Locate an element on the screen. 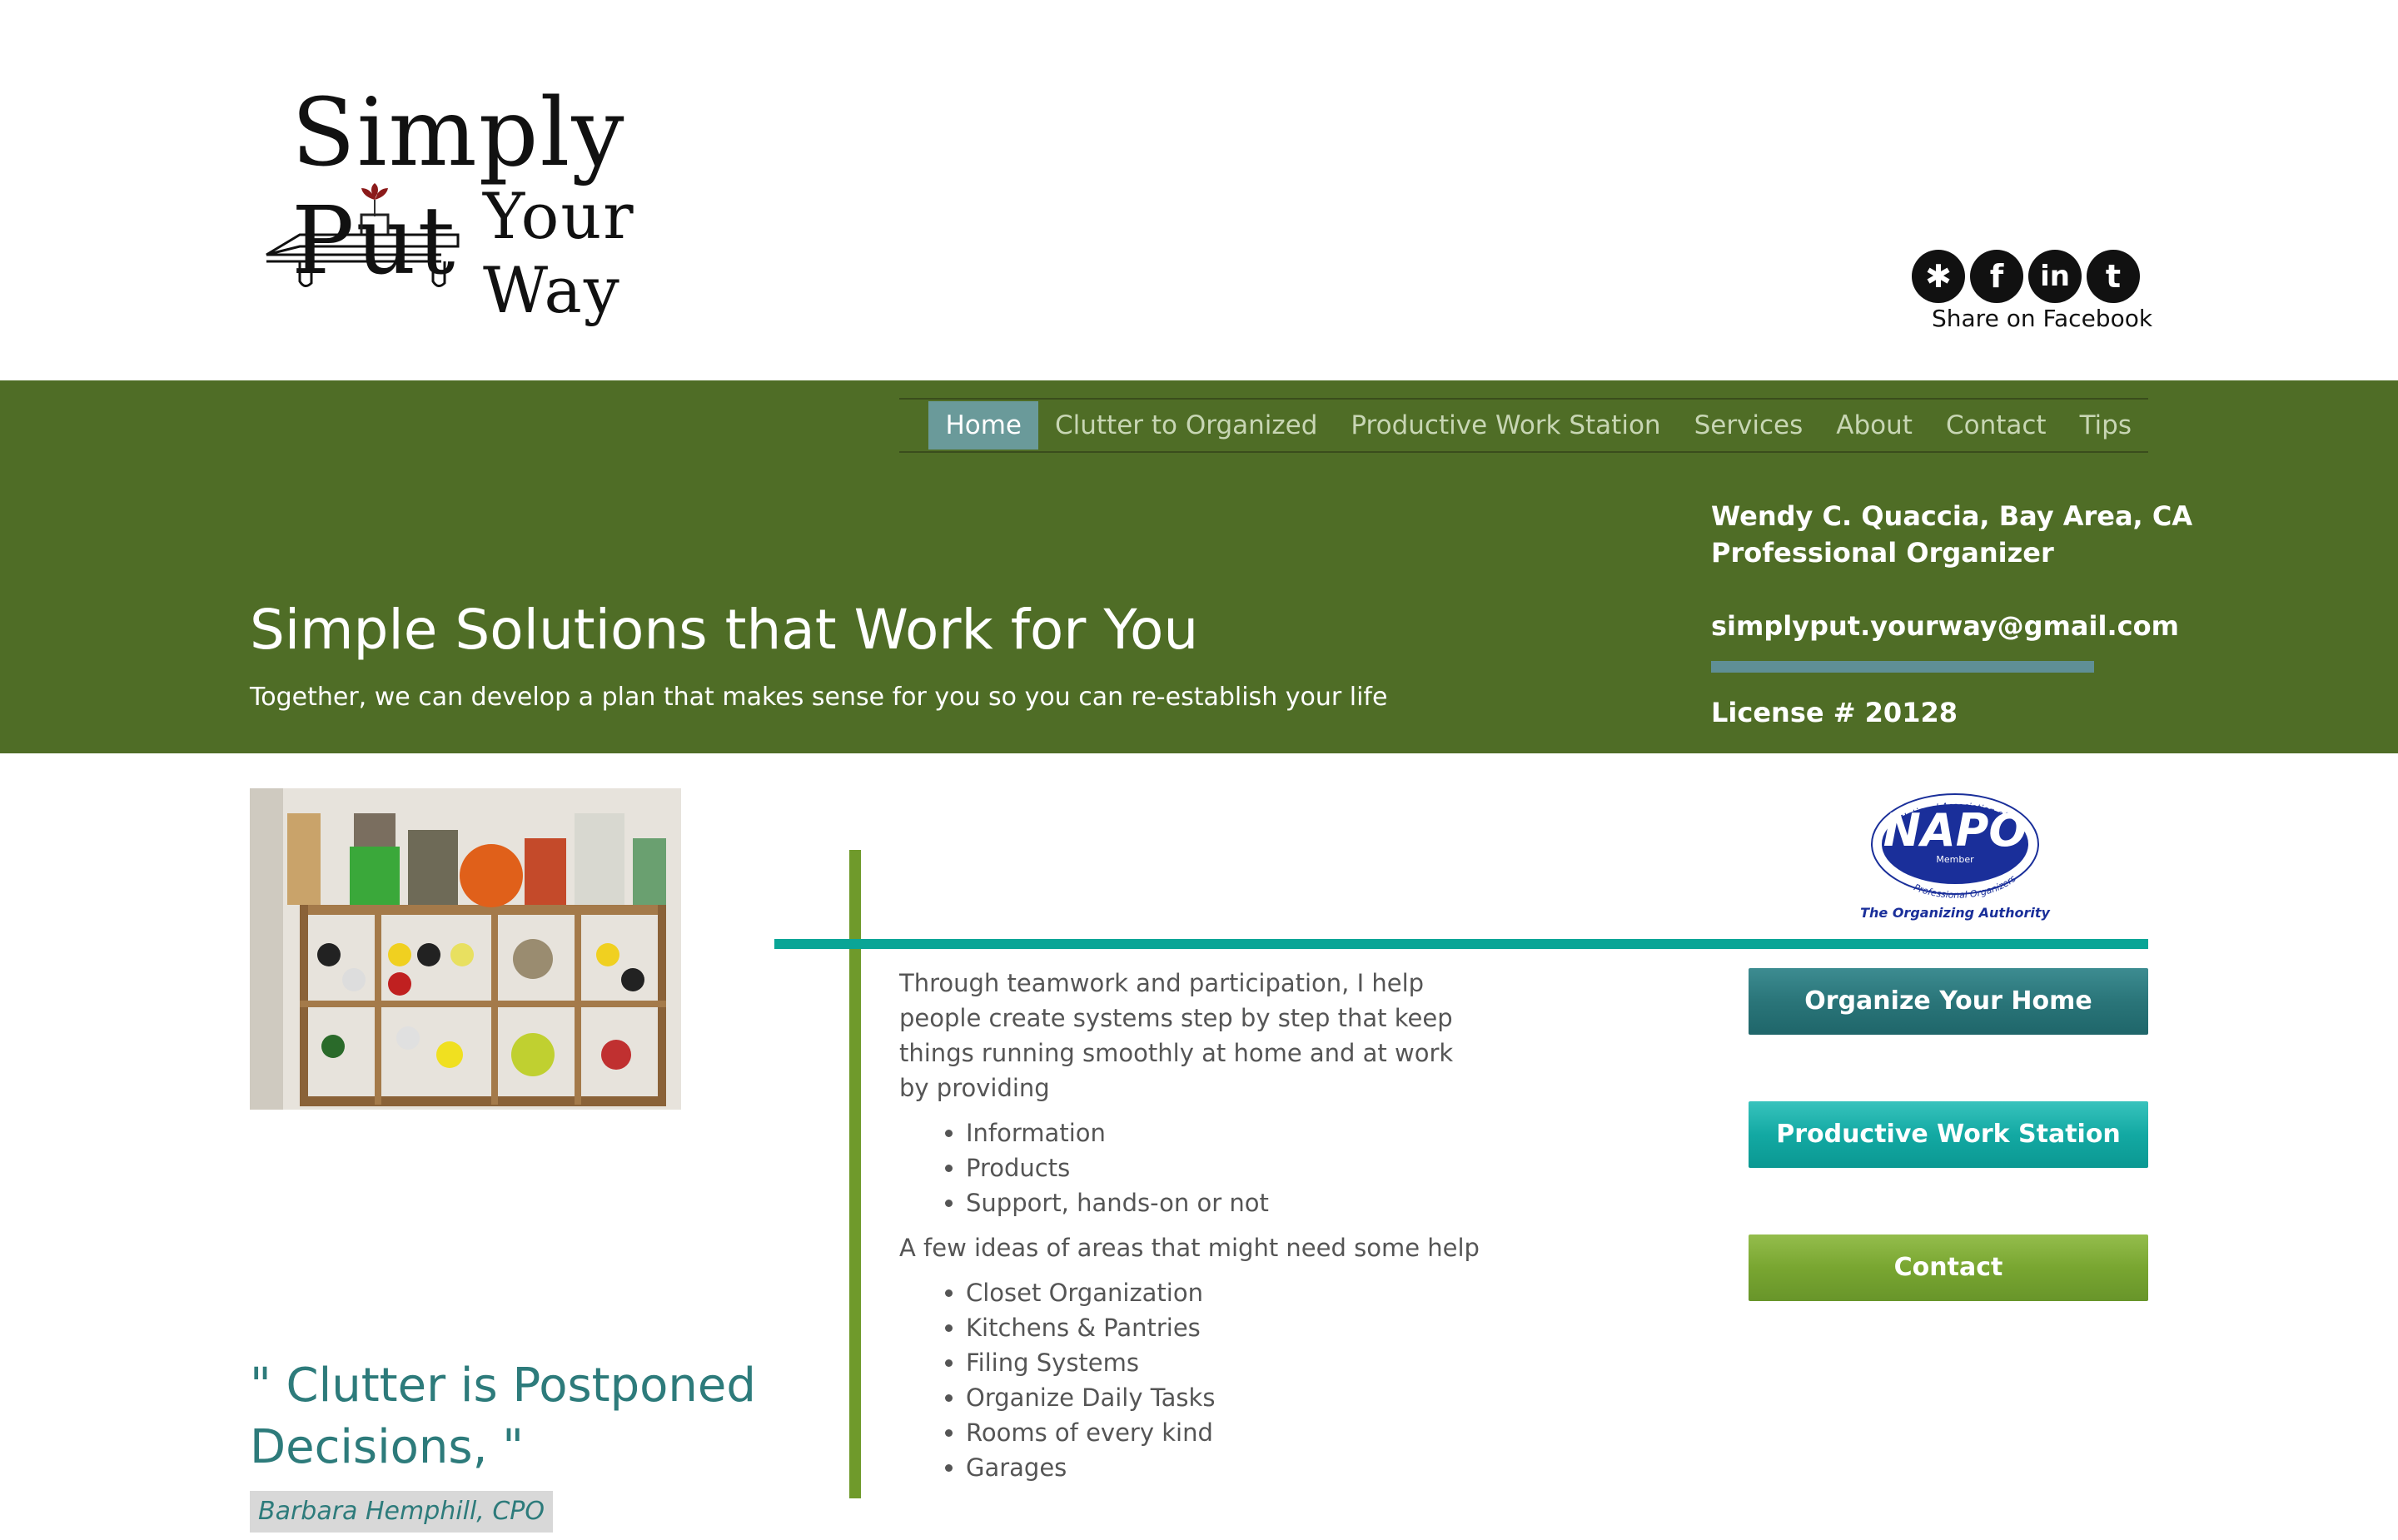 This screenshot has width=2398, height=1540. linkedin-icon: in is located at coordinates (2055, 277).